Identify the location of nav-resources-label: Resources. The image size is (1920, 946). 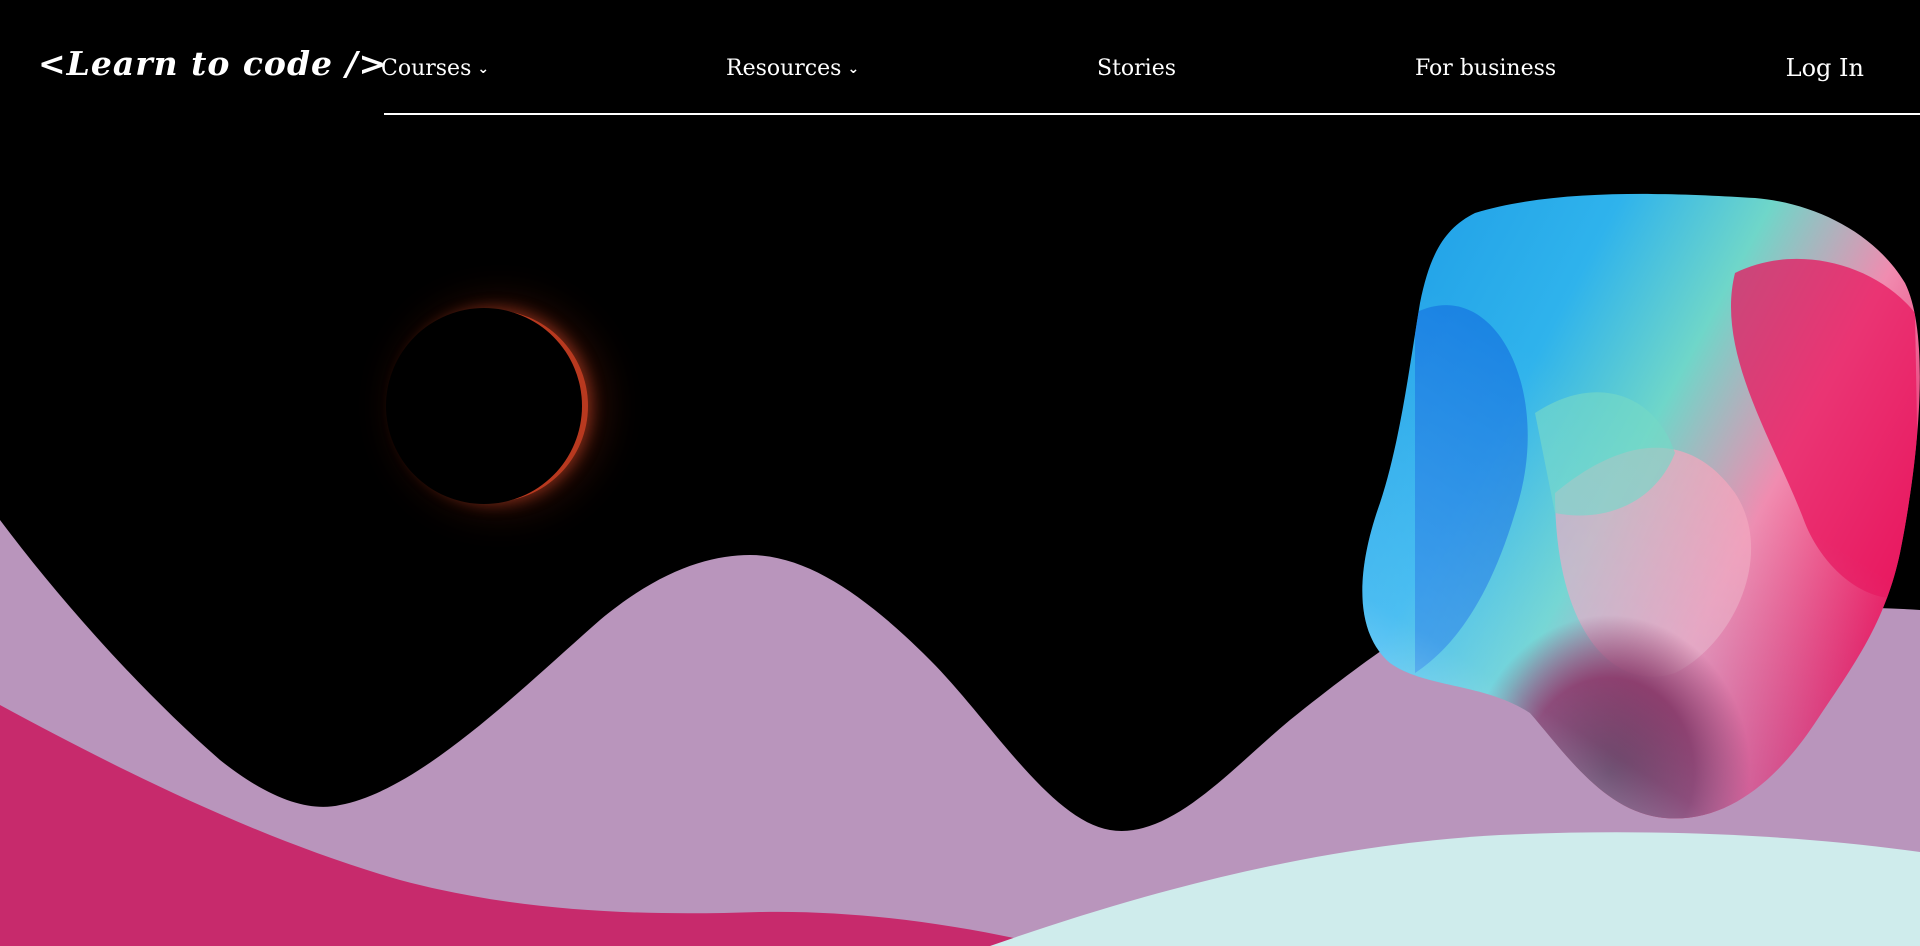
(784, 68).